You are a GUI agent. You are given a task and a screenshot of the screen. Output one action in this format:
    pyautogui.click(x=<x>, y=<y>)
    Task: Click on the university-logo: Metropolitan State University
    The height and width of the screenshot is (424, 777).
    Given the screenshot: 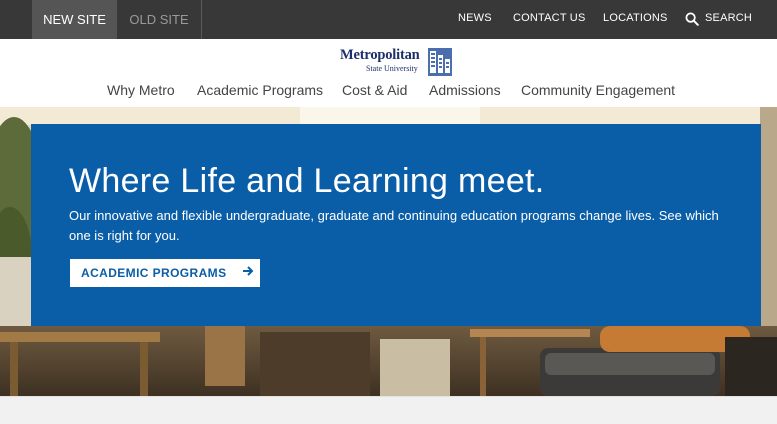 What is the action you would take?
    pyautogui.click(x=397, y=62)
    